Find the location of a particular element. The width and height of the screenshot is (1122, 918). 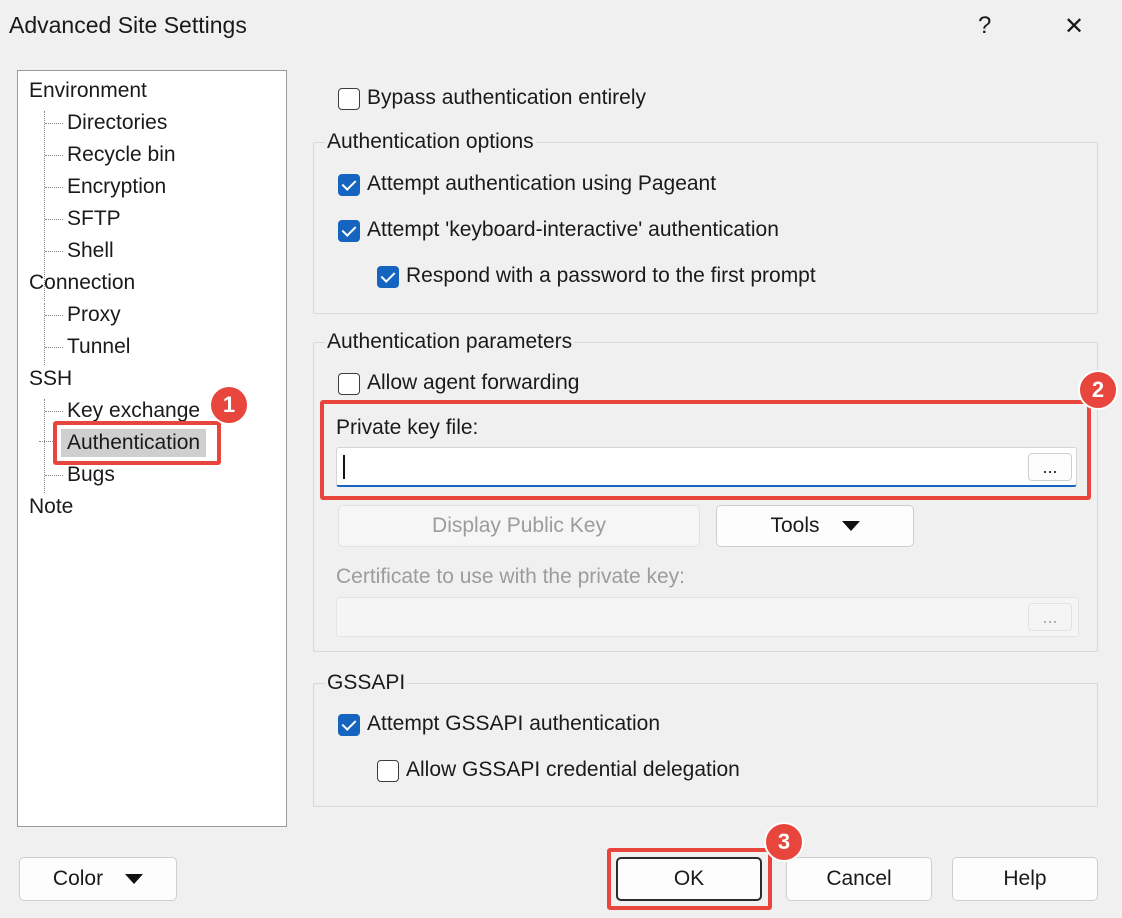

gssapi-title: GSSAPI is located at coordinates (366, 683).